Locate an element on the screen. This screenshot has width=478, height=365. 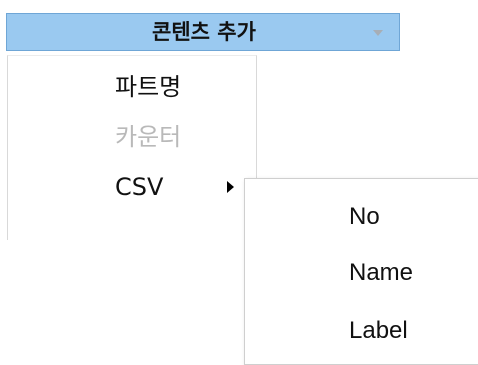
menu-item-csv-label: CSV is located at coordinates (139, 187).